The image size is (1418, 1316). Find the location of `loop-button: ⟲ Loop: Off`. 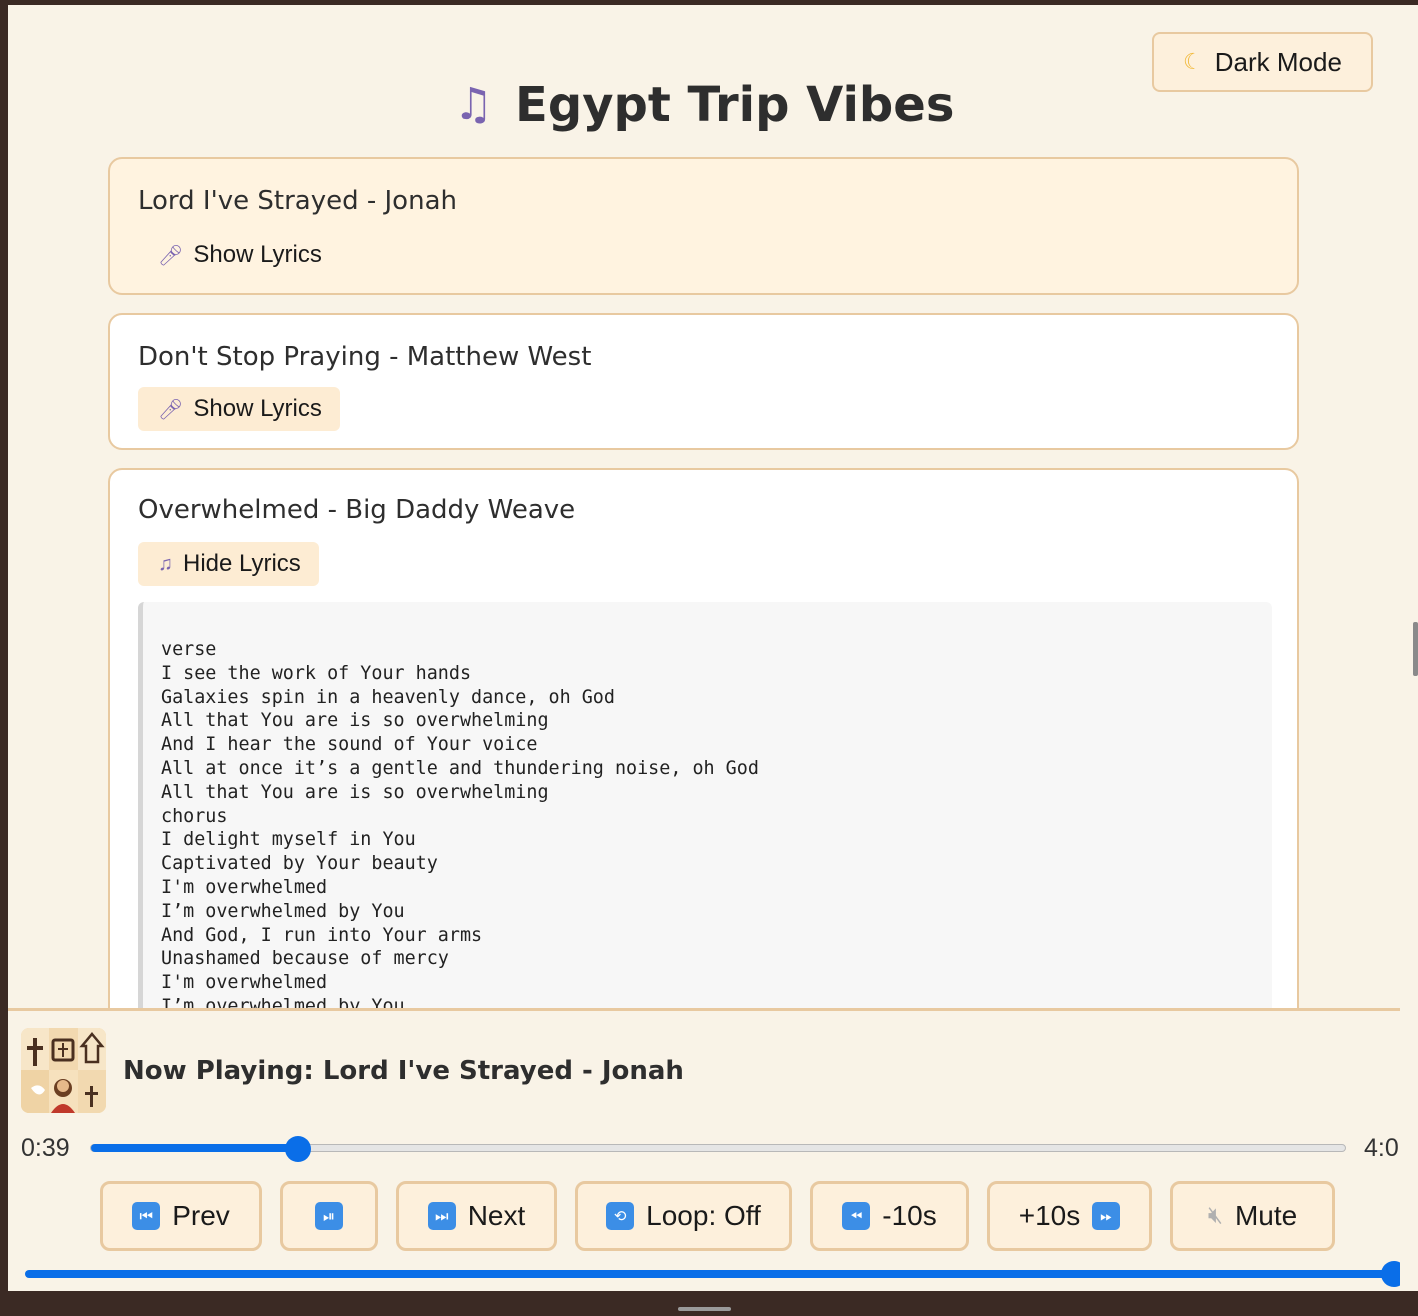

loop-button: ⟲ Loop: Off is located at coordinates (683, 1216).